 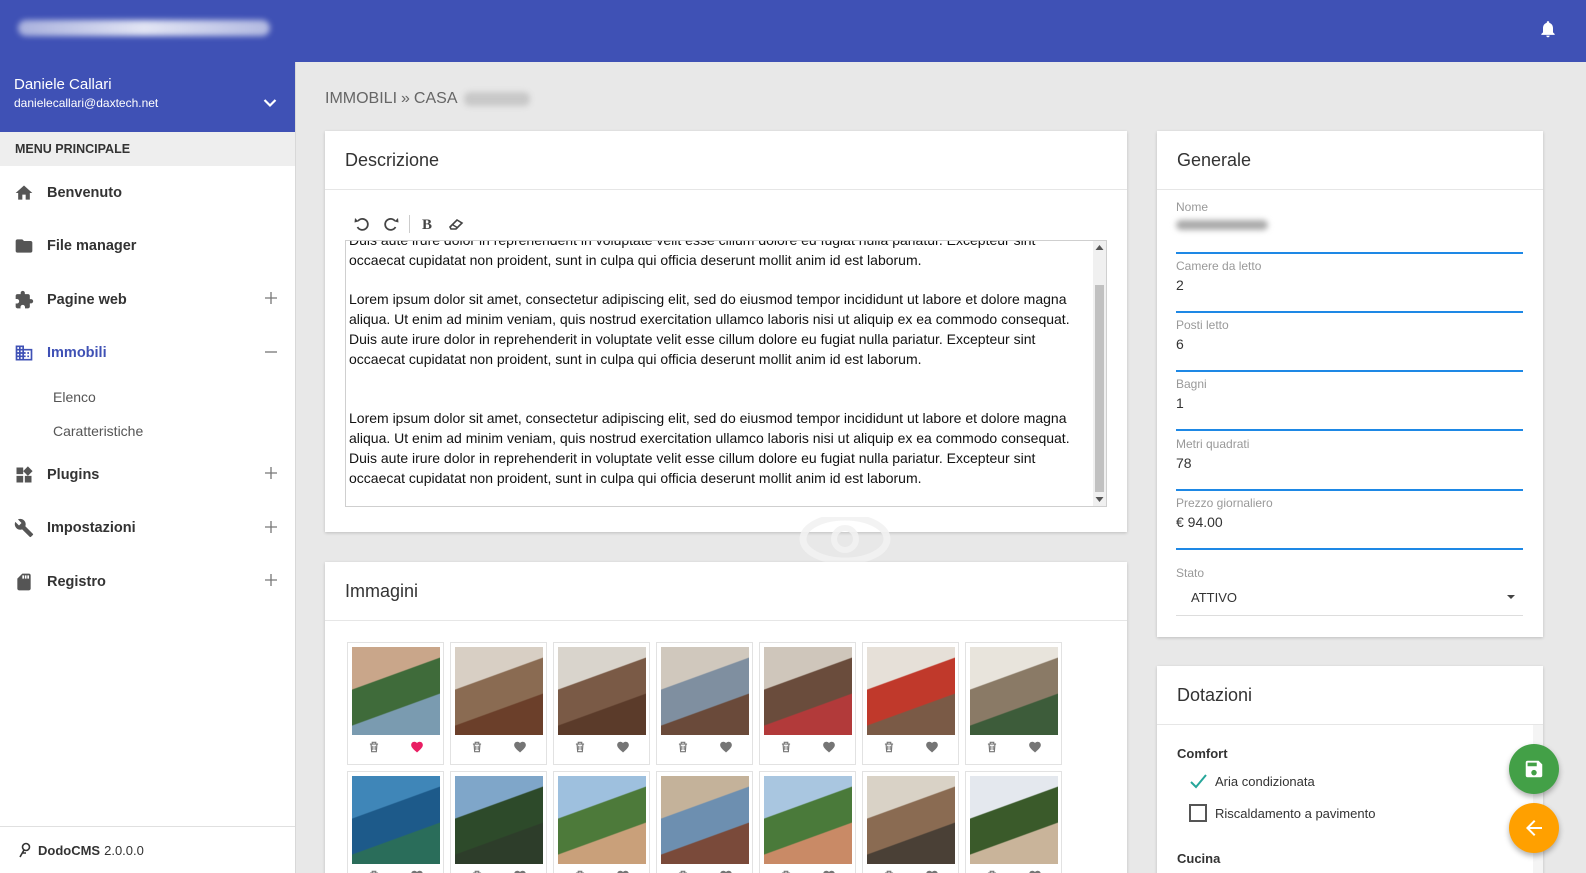 I want to click on chevron-down-icon, so click(x=270, y=103).